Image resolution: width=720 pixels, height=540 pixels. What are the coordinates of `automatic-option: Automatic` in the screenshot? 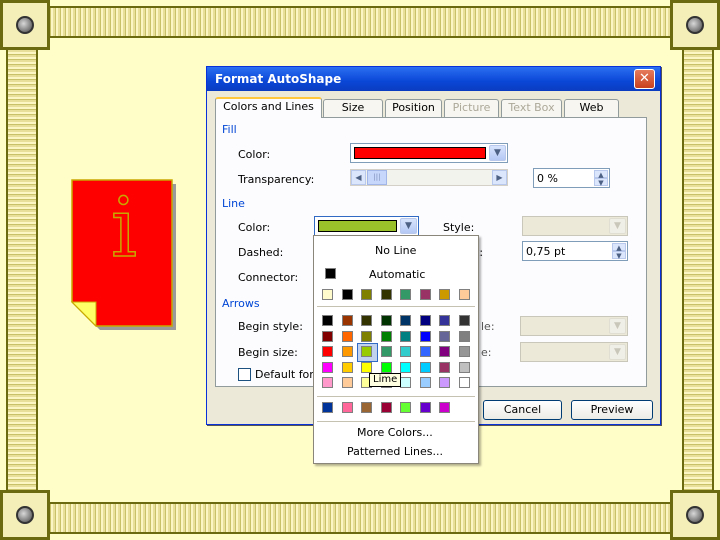 It's located at (397, 274).